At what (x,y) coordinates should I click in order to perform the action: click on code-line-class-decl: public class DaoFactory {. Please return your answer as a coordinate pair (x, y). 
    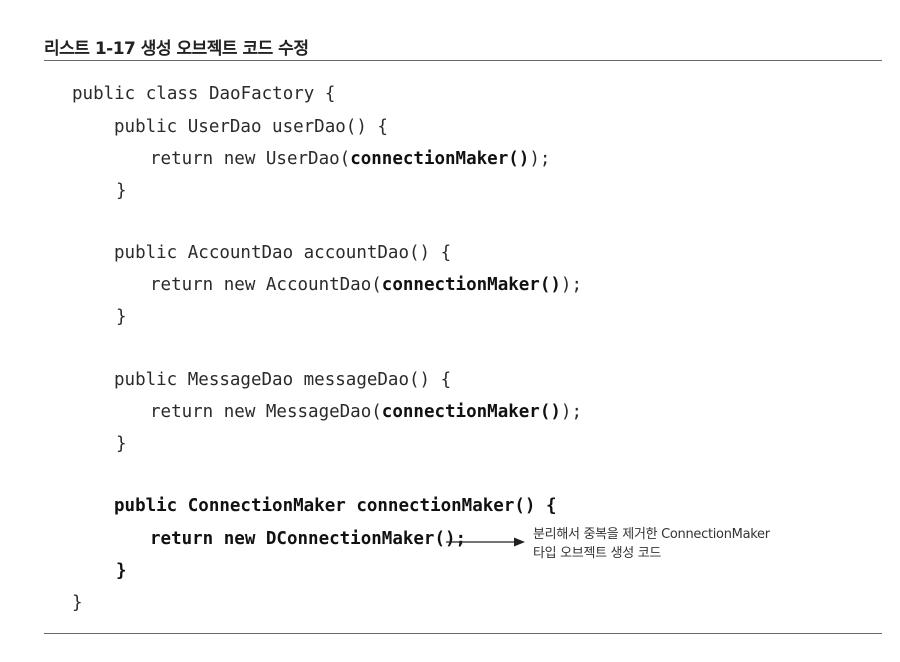
    Looking at the image, I should click on (204, 94).